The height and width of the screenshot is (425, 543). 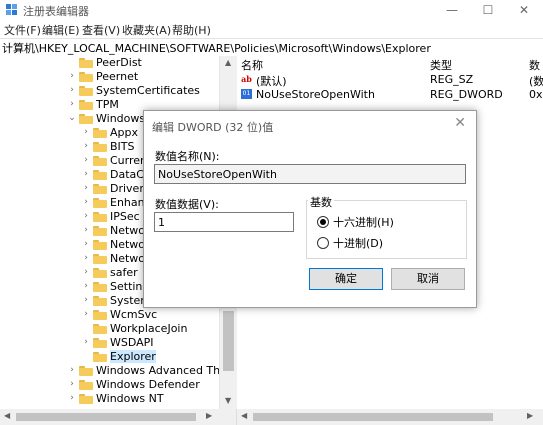 I want to click on value-name-field: NoUseStoreOpenWith, so click(x=310, y=174).